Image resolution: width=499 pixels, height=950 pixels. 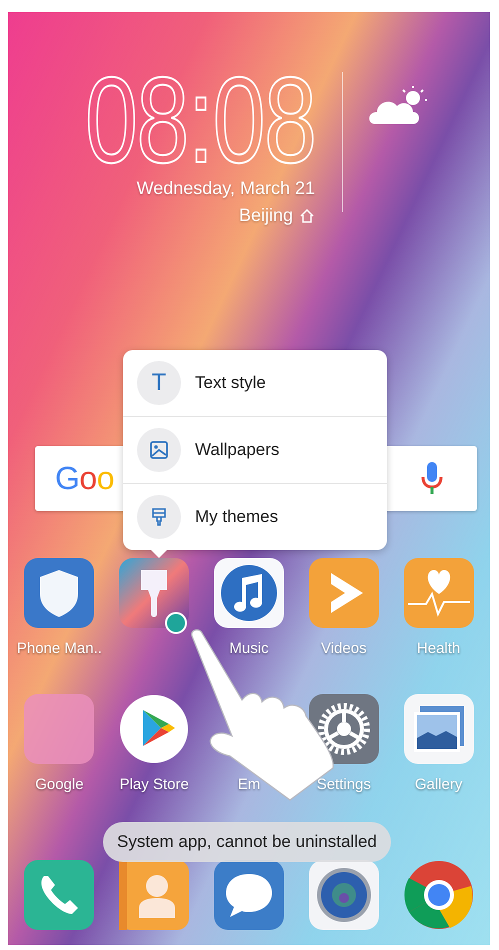 I want to click on music-note-icon, so click(x=249, y=593).